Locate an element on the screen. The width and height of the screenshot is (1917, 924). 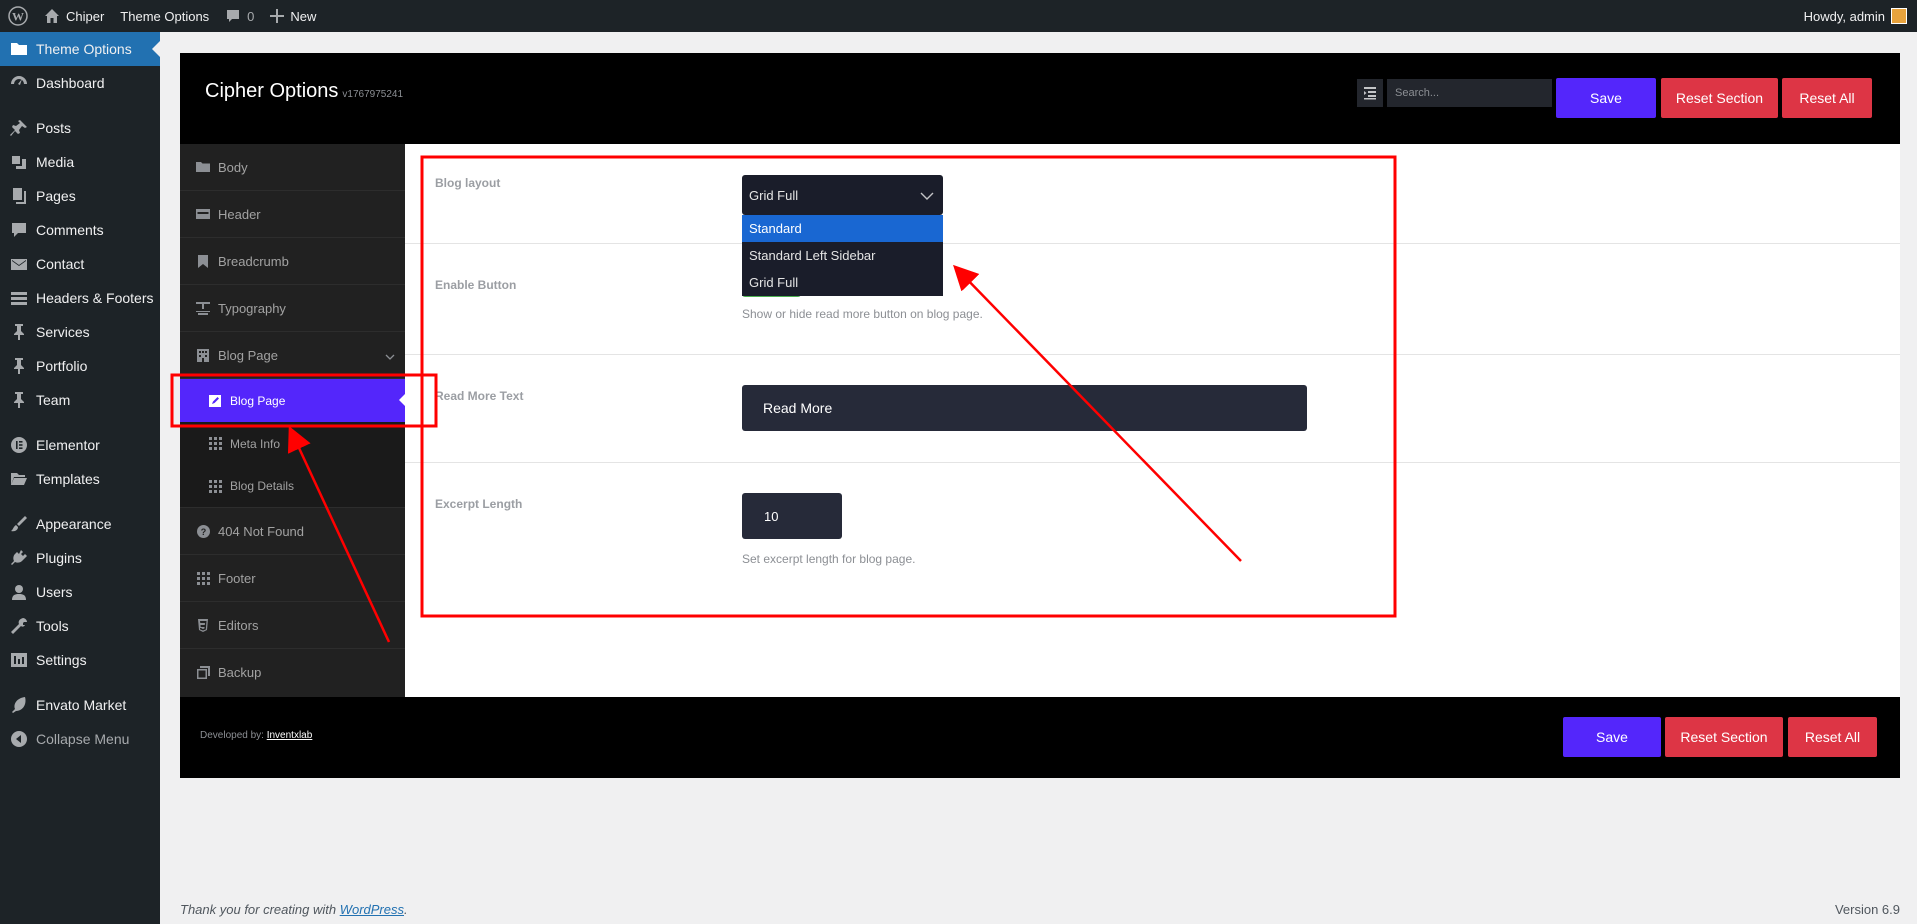
sidebar-item-blog-page: Blog Page is located at coordinates (292, 355).